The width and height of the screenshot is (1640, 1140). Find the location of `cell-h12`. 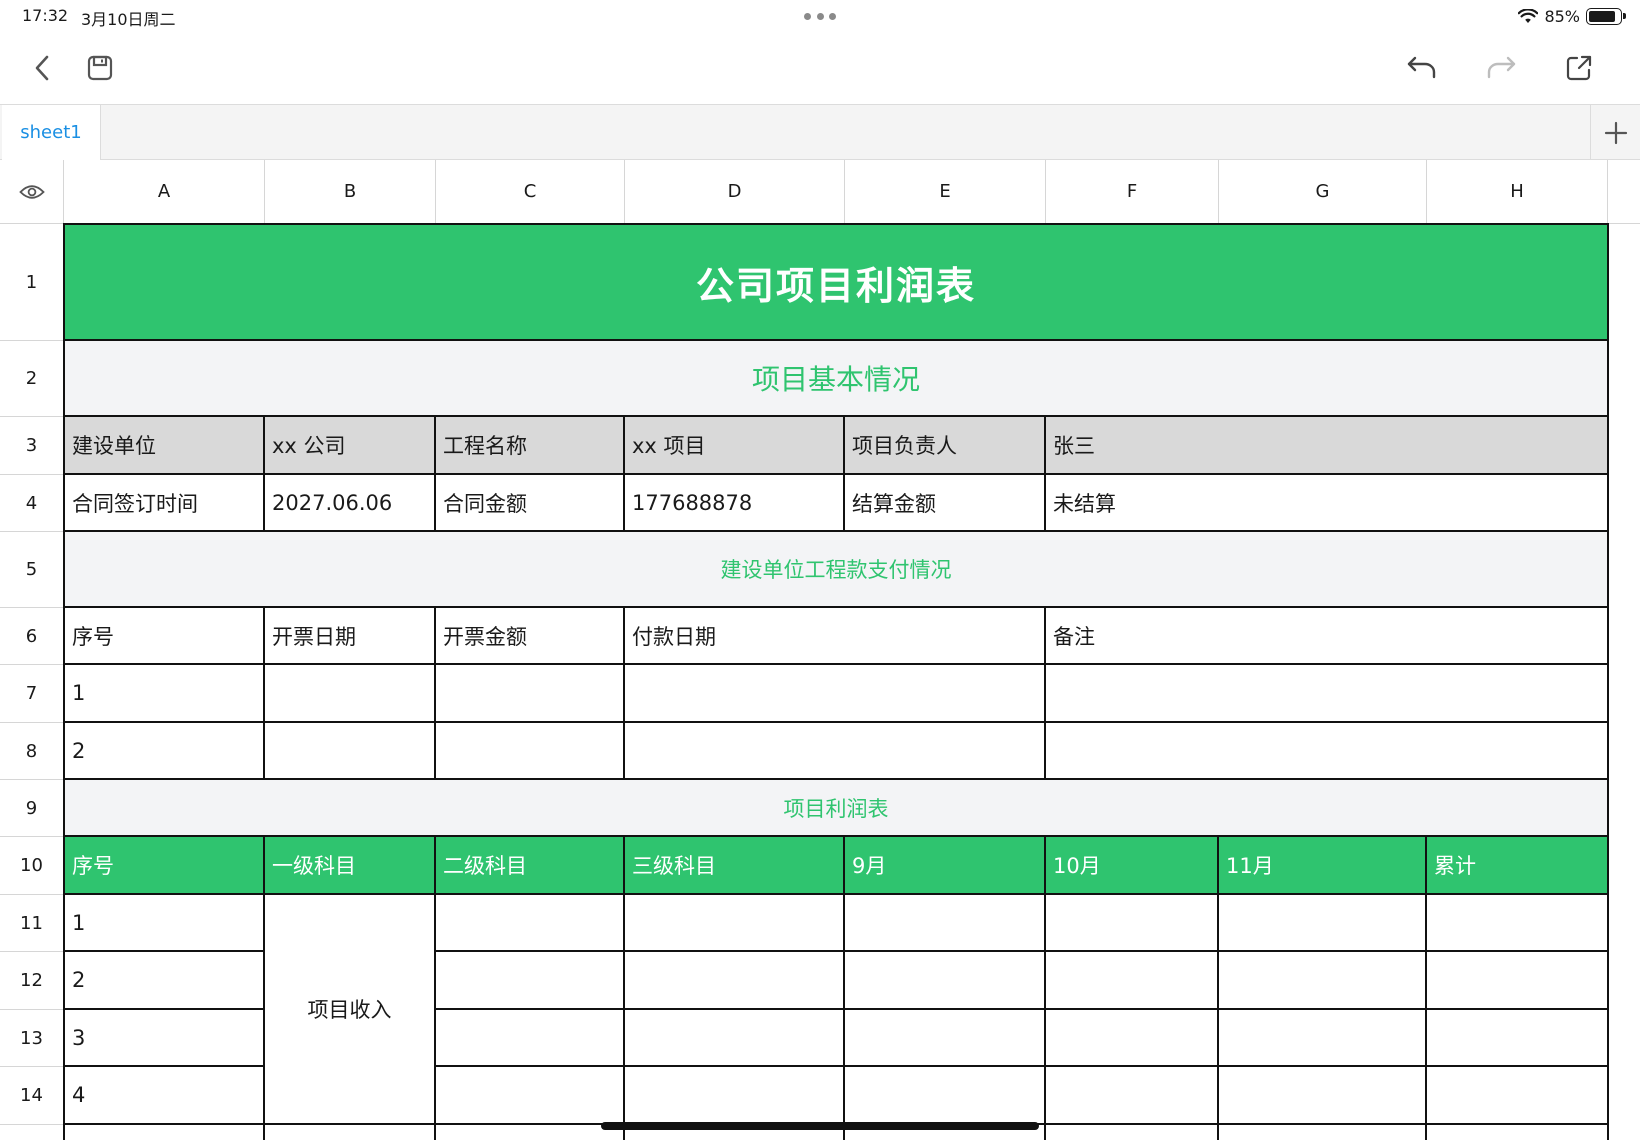

cell-h12 is located at coordinates (1518, 981).